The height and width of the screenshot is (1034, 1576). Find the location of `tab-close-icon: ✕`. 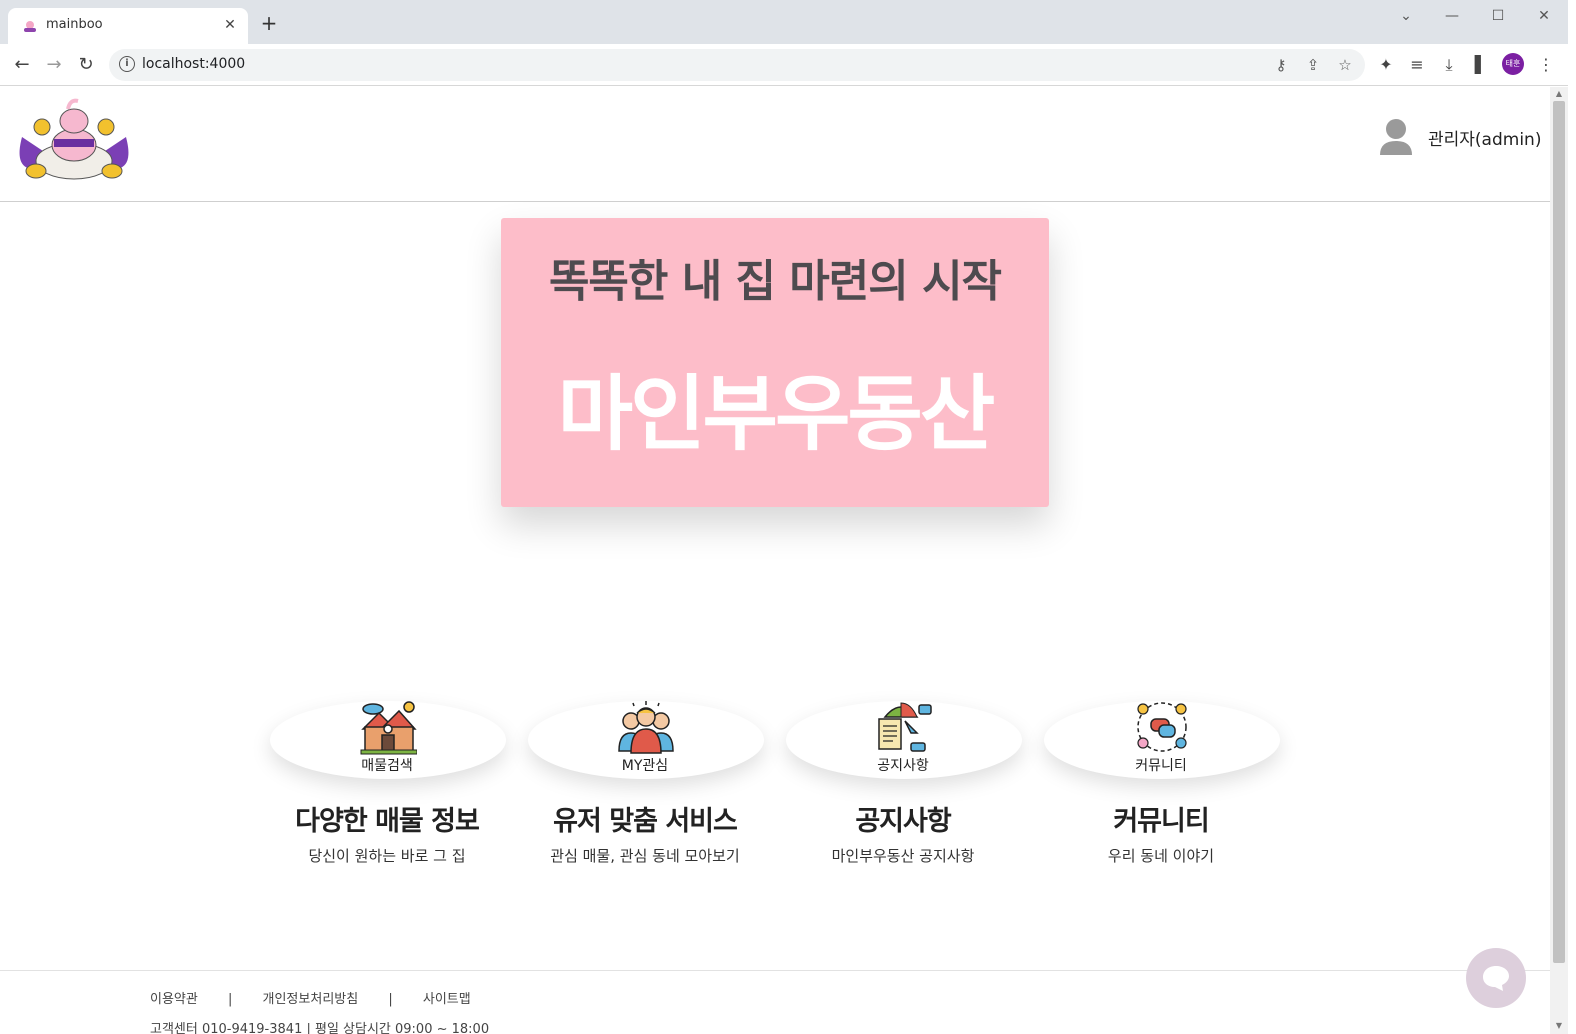

tab-close-icon: ✕ is located at coordinates (230, 25).